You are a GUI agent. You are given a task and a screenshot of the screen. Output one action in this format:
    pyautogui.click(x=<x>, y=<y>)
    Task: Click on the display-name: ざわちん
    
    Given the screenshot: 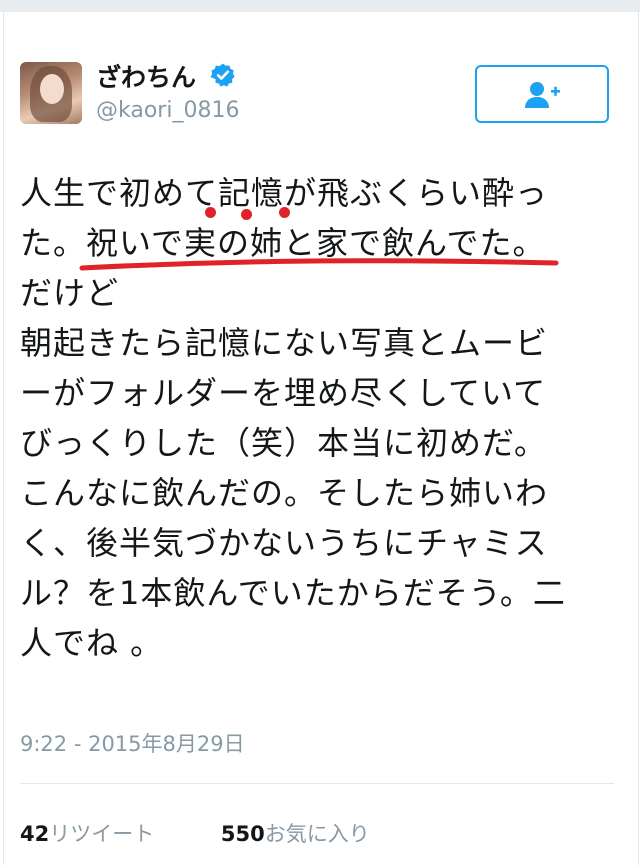 What is the action you would take?
    pyautogui.click(x=146, y=76)
    